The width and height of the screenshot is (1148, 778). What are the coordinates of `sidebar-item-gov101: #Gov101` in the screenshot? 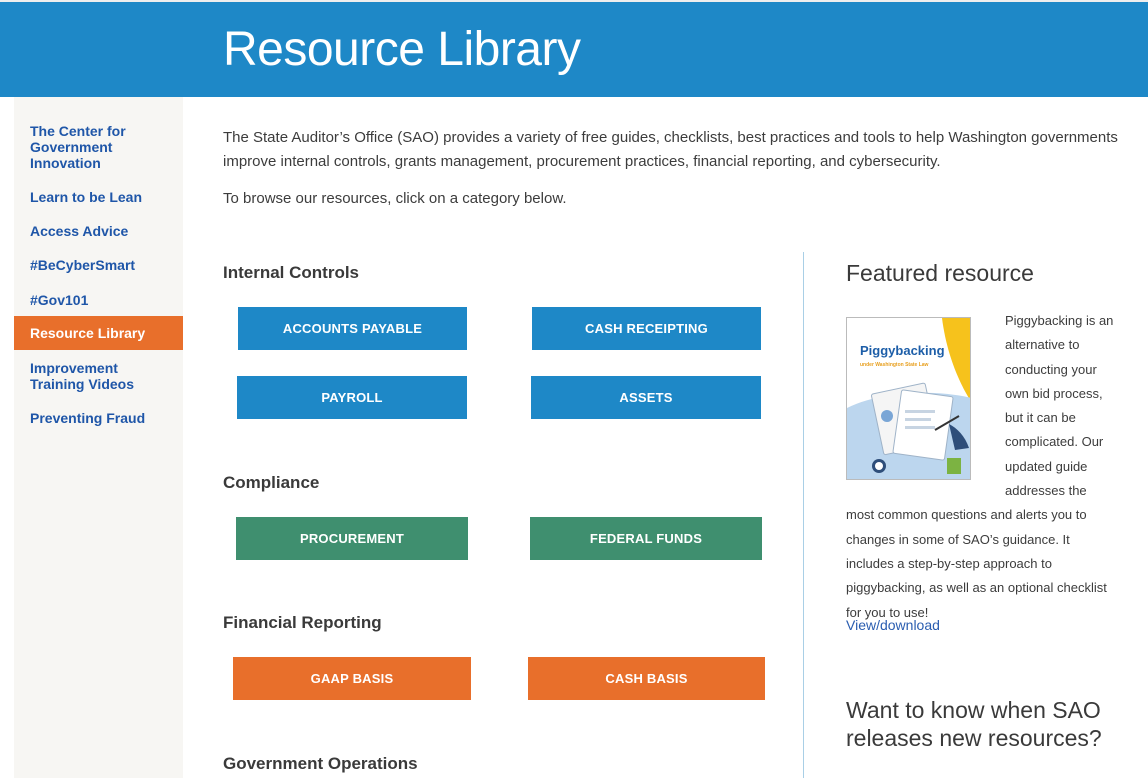 It's located at (98, 300).